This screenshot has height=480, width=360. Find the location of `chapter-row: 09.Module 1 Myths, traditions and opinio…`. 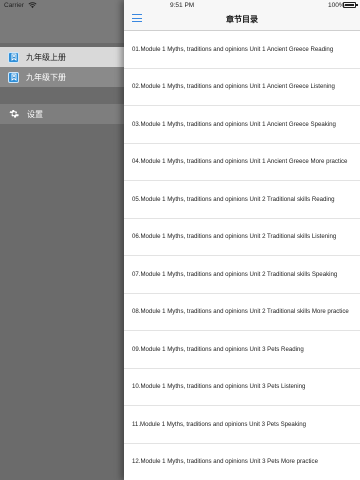

chapter-row: 09.Module 1 Myths, traditions and opinio… is located at coordinates (242, 350).